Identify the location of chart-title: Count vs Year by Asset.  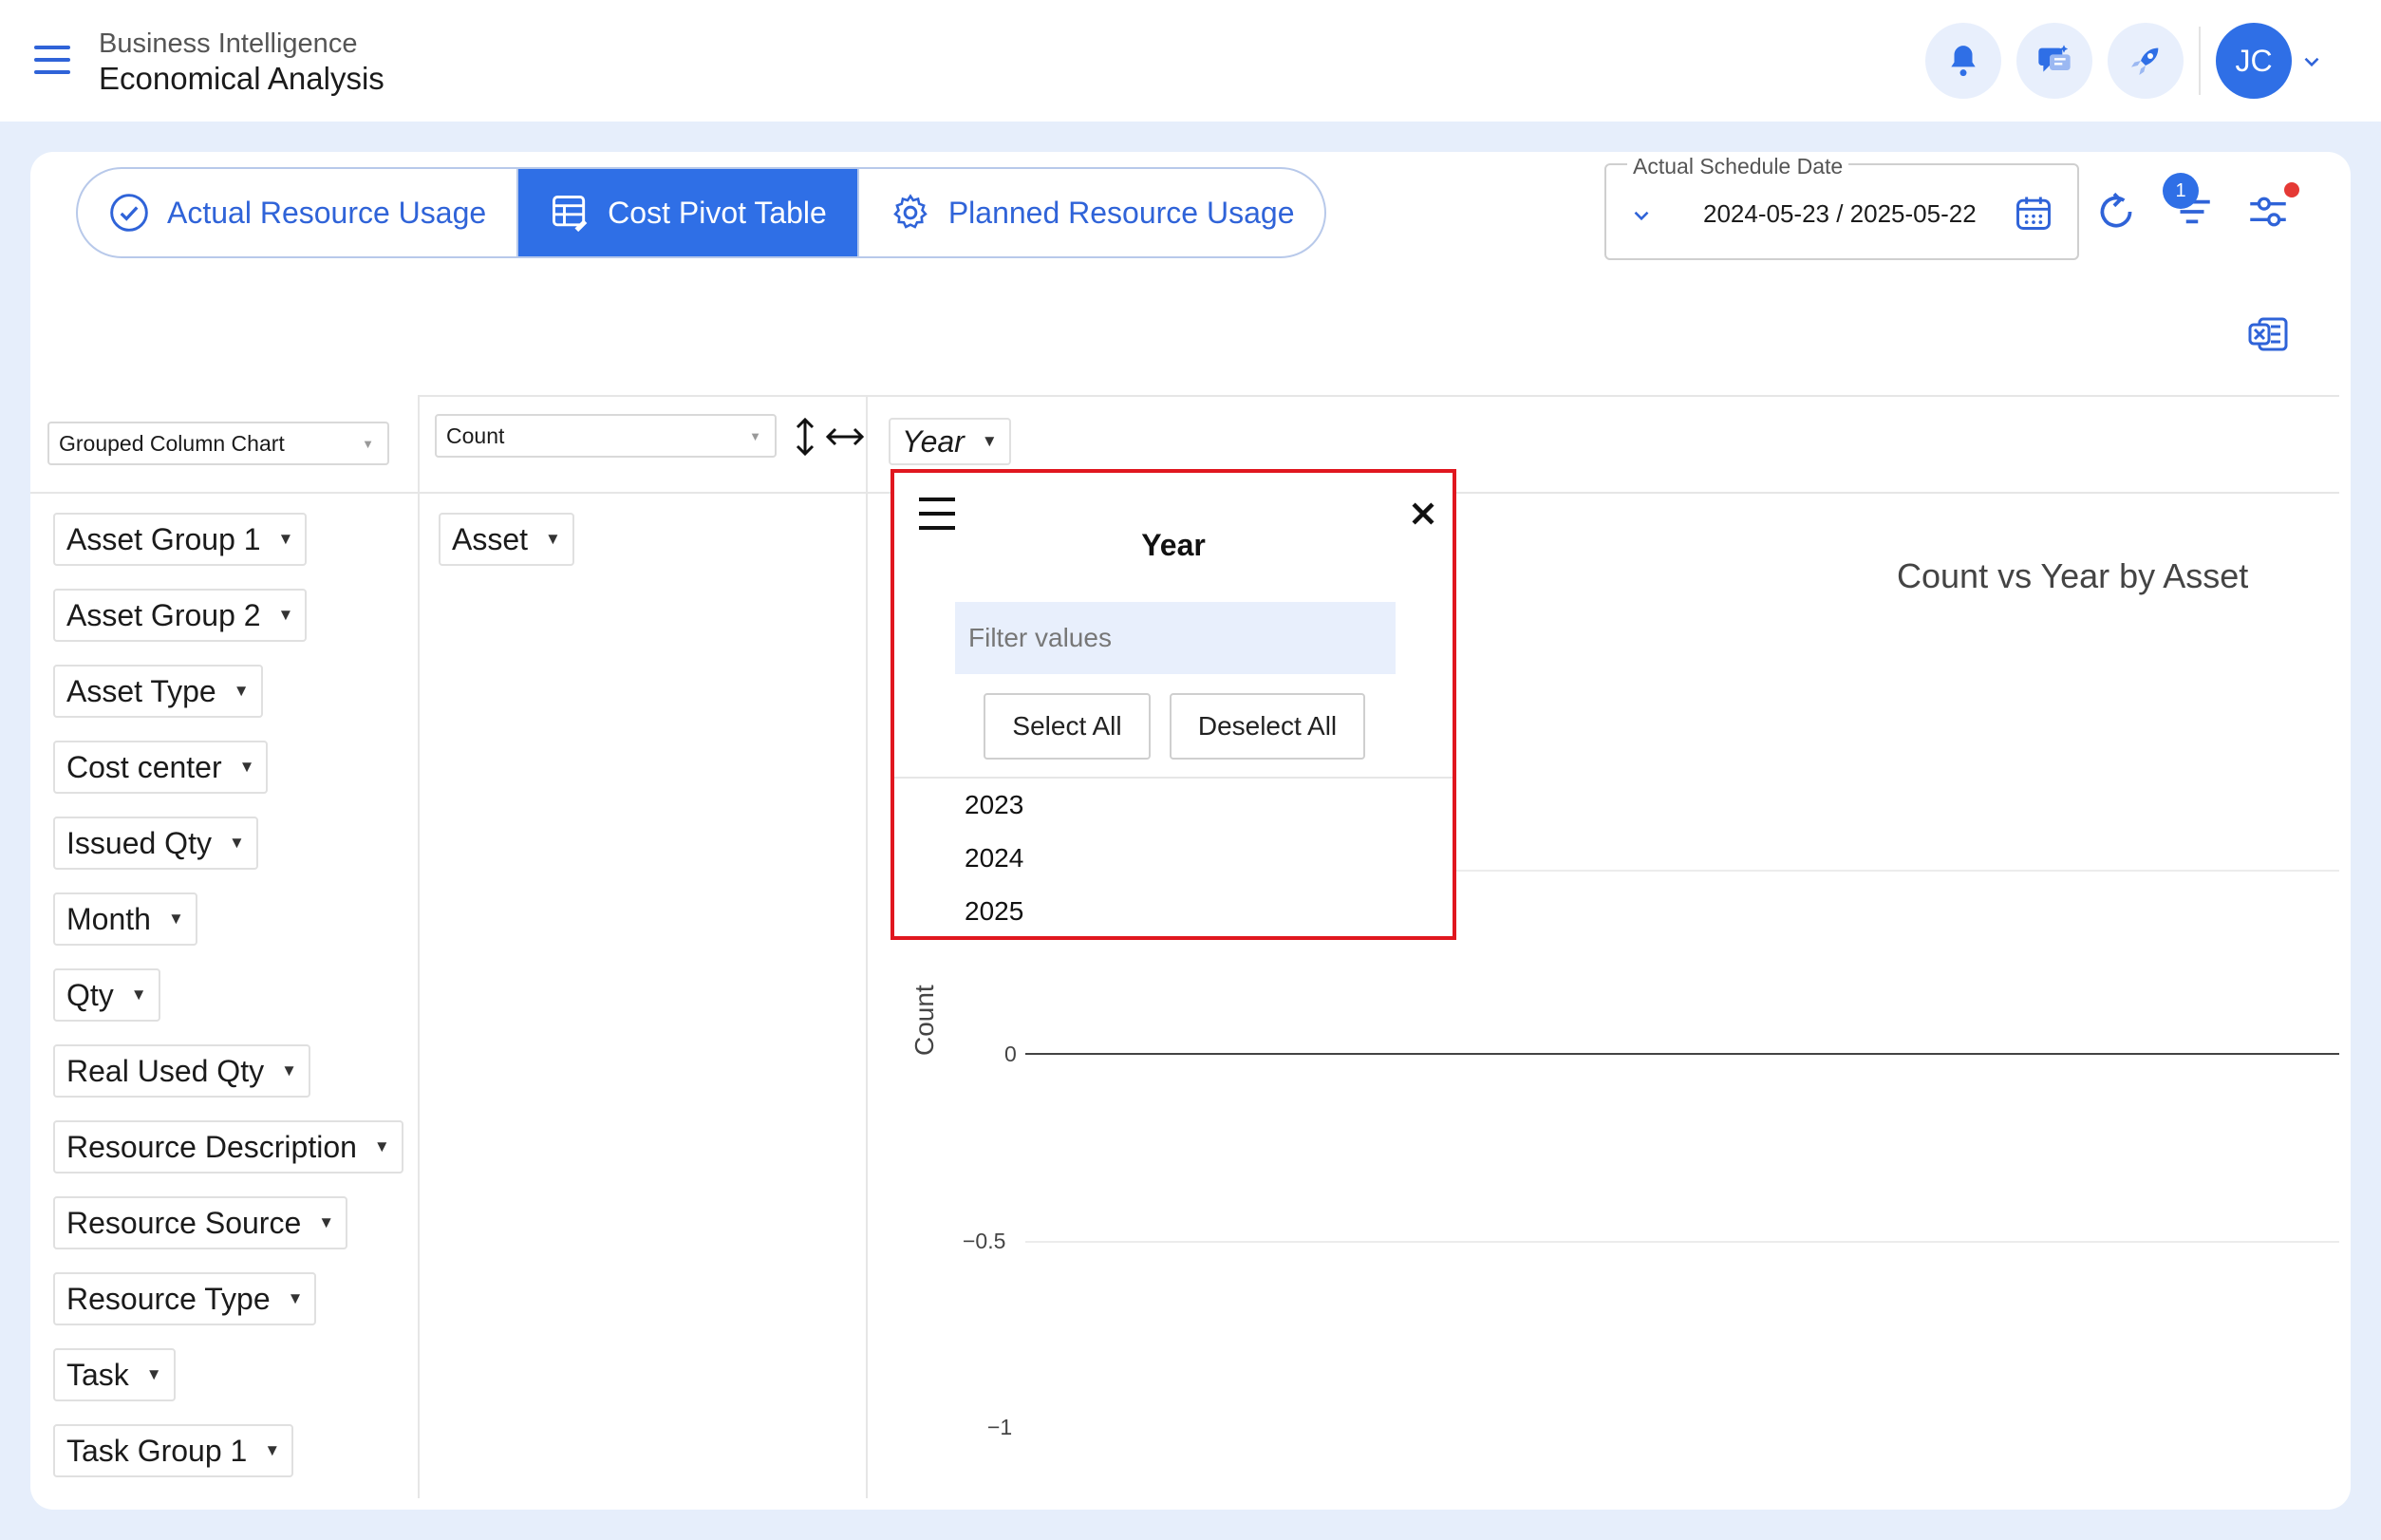
(2073, 575).